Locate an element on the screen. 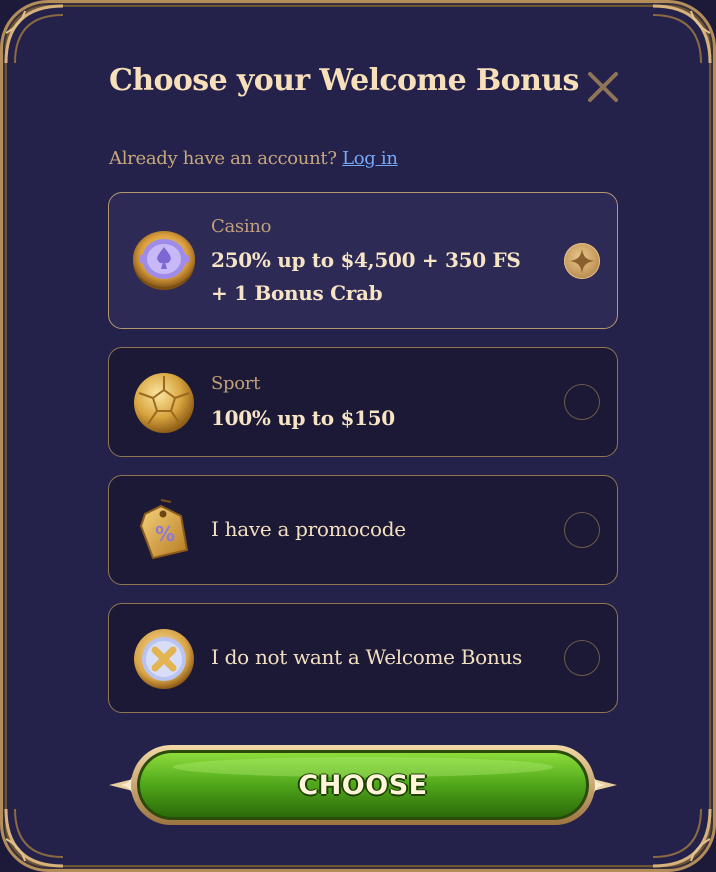 This screenshot has height=872, width=716. star-icon is located at coordinates (582, 261).